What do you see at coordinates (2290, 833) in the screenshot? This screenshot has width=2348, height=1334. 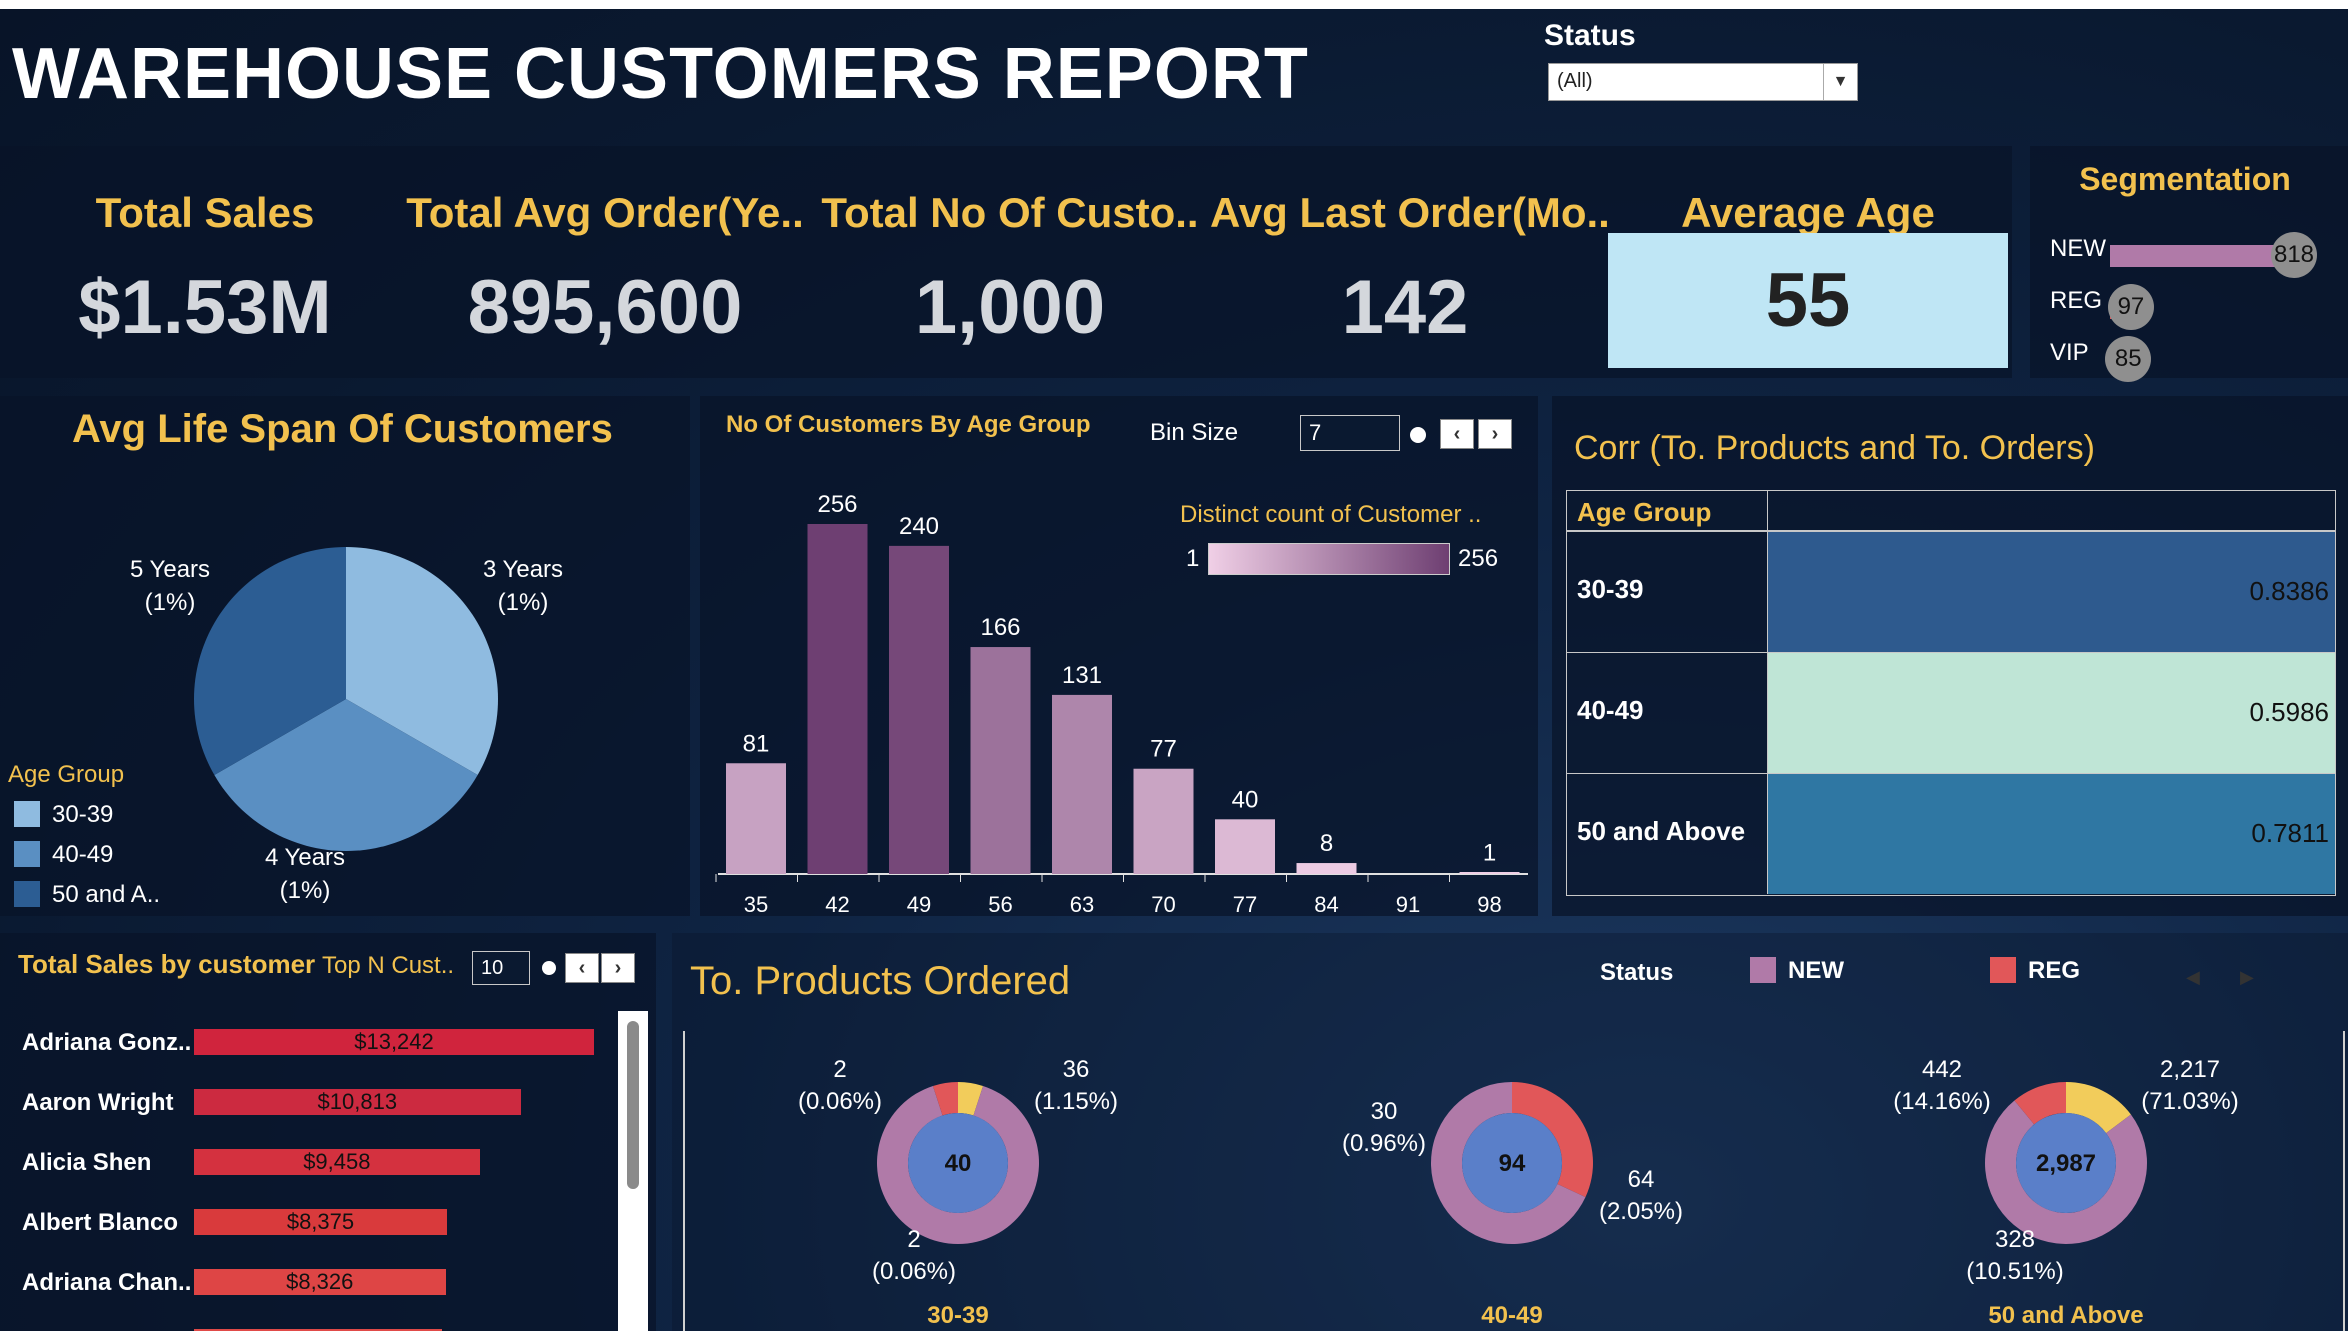 I see `corr-row-value: 0.7811` at bounding box center [2290, 833].